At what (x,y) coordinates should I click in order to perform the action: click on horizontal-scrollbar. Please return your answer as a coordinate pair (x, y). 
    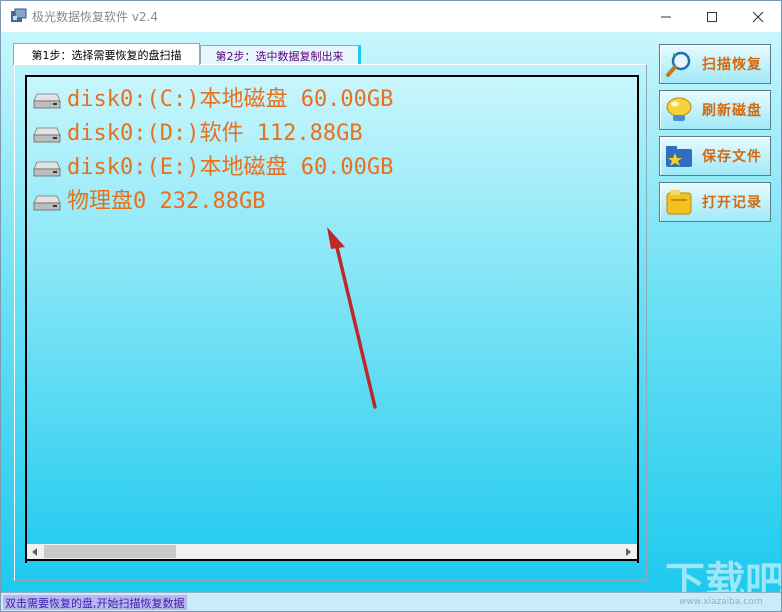
    Looking at the image, I should click on (332, 552).